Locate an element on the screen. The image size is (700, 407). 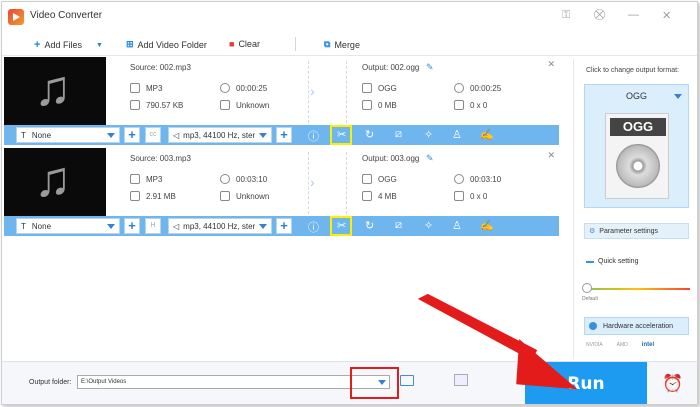
hardware-acceleration-label: Hardware acceleration is located at coordinates (638, 326).